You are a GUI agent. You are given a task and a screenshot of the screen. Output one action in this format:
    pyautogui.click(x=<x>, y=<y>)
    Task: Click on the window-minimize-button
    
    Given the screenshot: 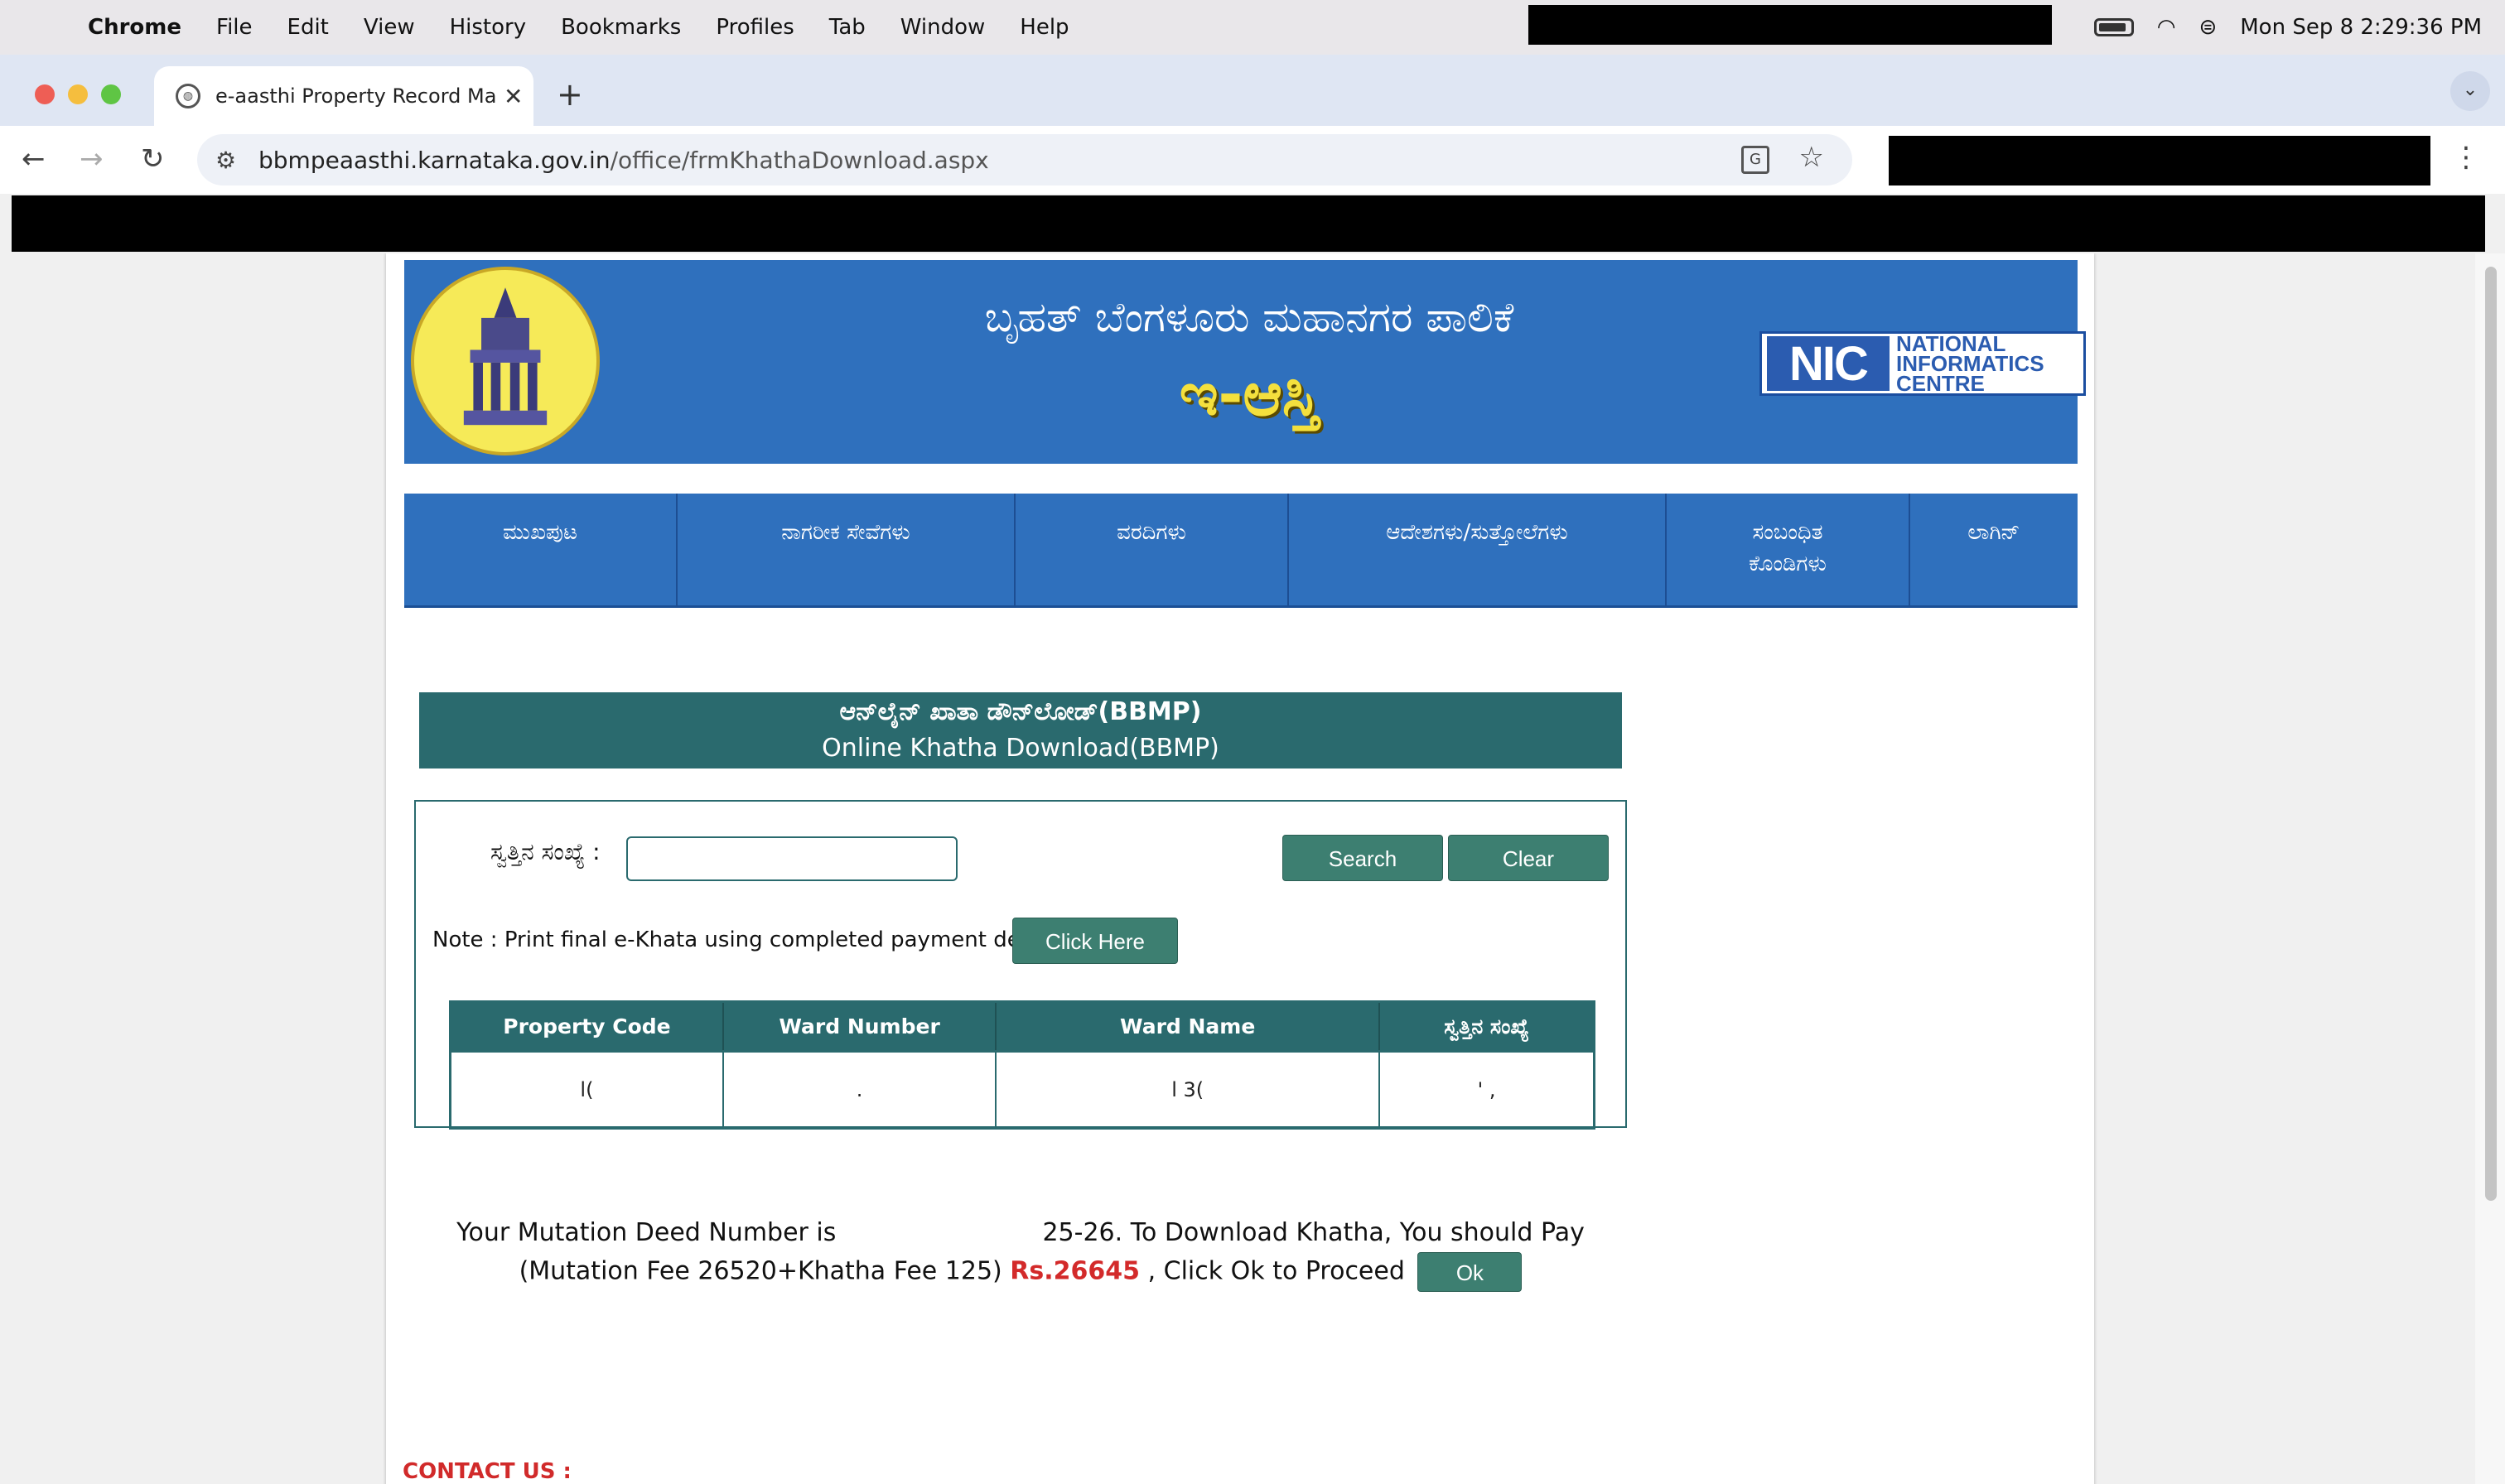 What is the action you would take?
    pyautogui.click(x=78, y=94)
    